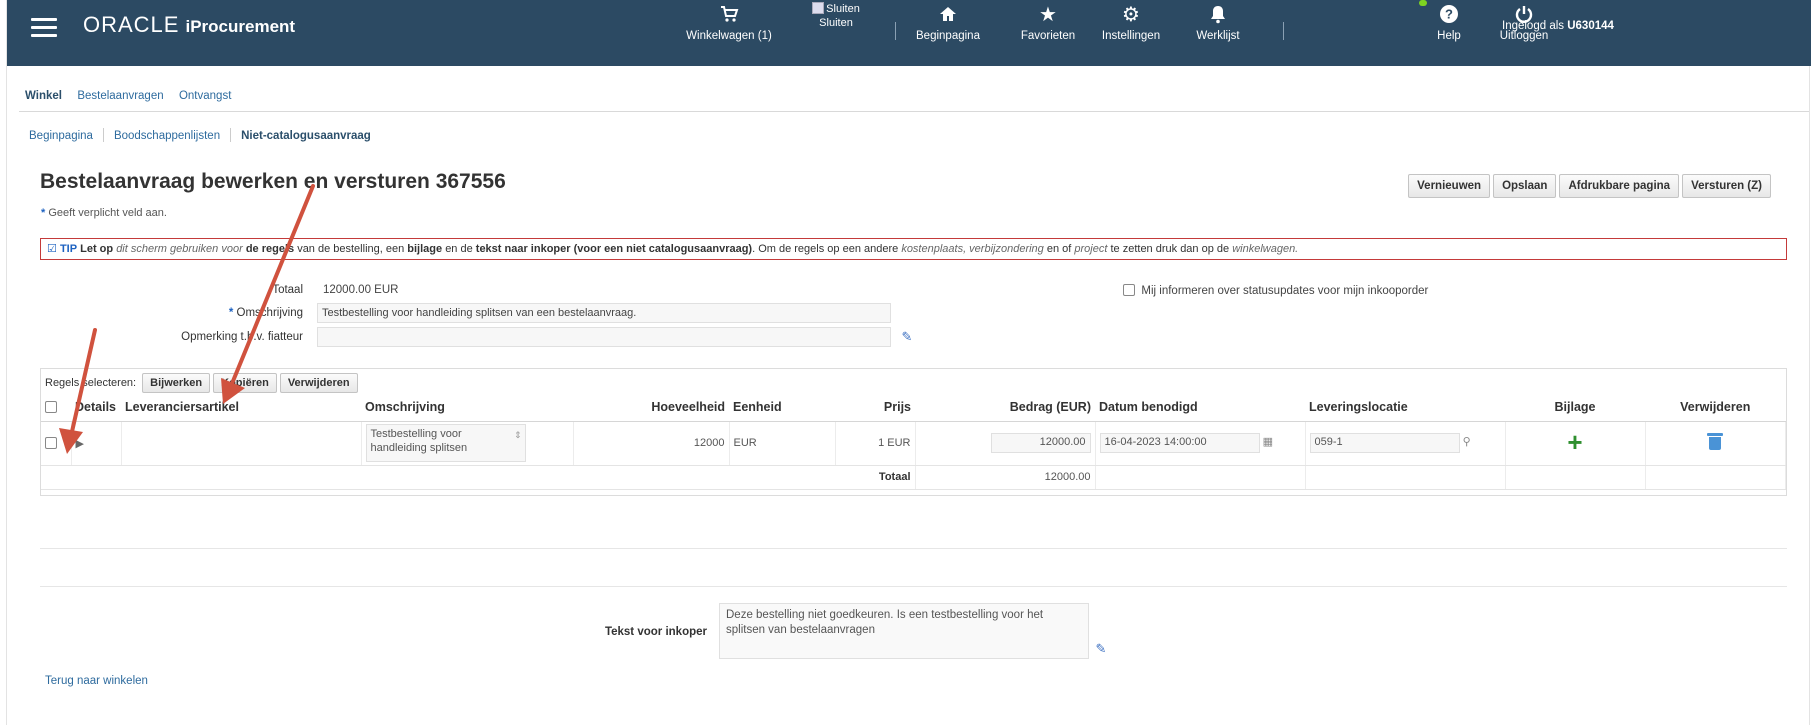 The height and width of the screenshot is (725, 1814). Describe the element at coordinates (438, 477) in the screenshot. I see `total-spacer` at that location.